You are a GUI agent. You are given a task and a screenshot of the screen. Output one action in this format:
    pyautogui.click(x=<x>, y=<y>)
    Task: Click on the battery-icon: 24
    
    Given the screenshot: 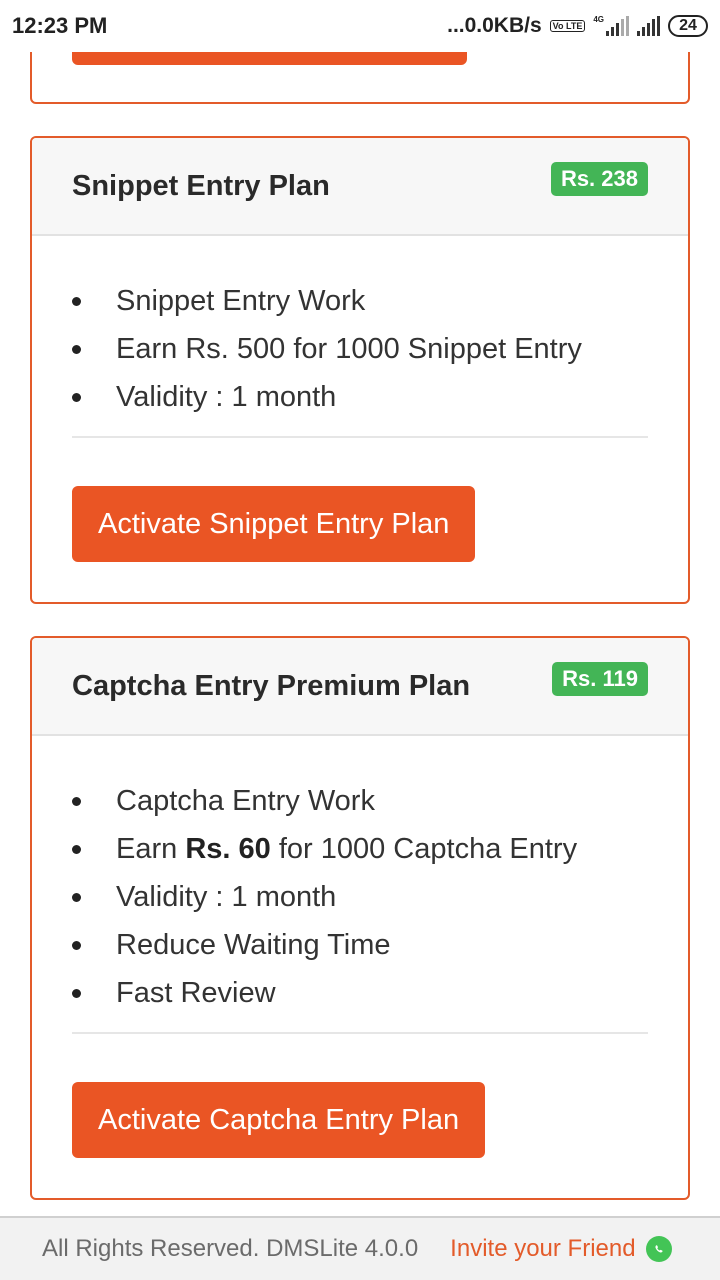 What is the action you would take?
    pyautogui.click(x=688, y=26)
    